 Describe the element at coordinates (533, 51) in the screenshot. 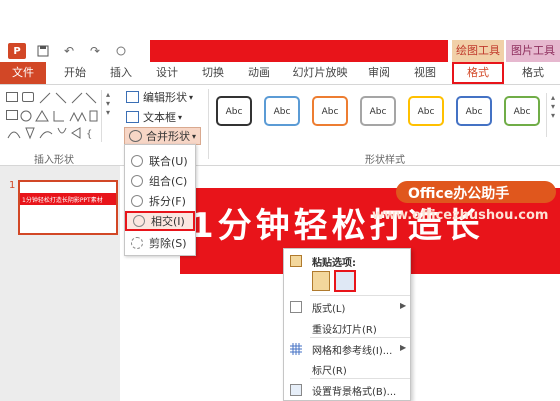

I see `picture-tools-context-tab: 图片工具` at that location.